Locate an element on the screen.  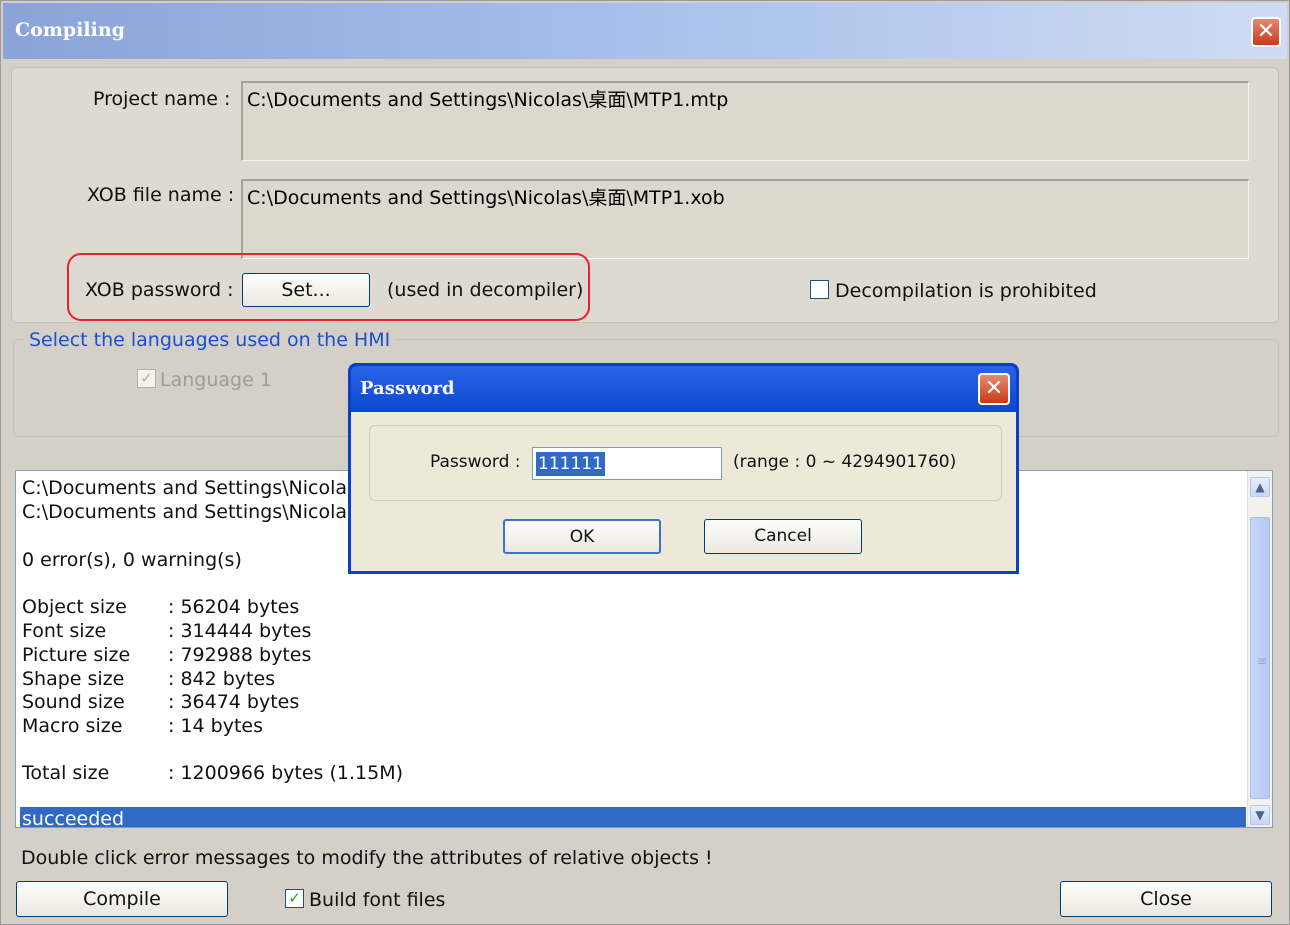
stat-value: : 56204 bytes is located at coordinates (234, 607).